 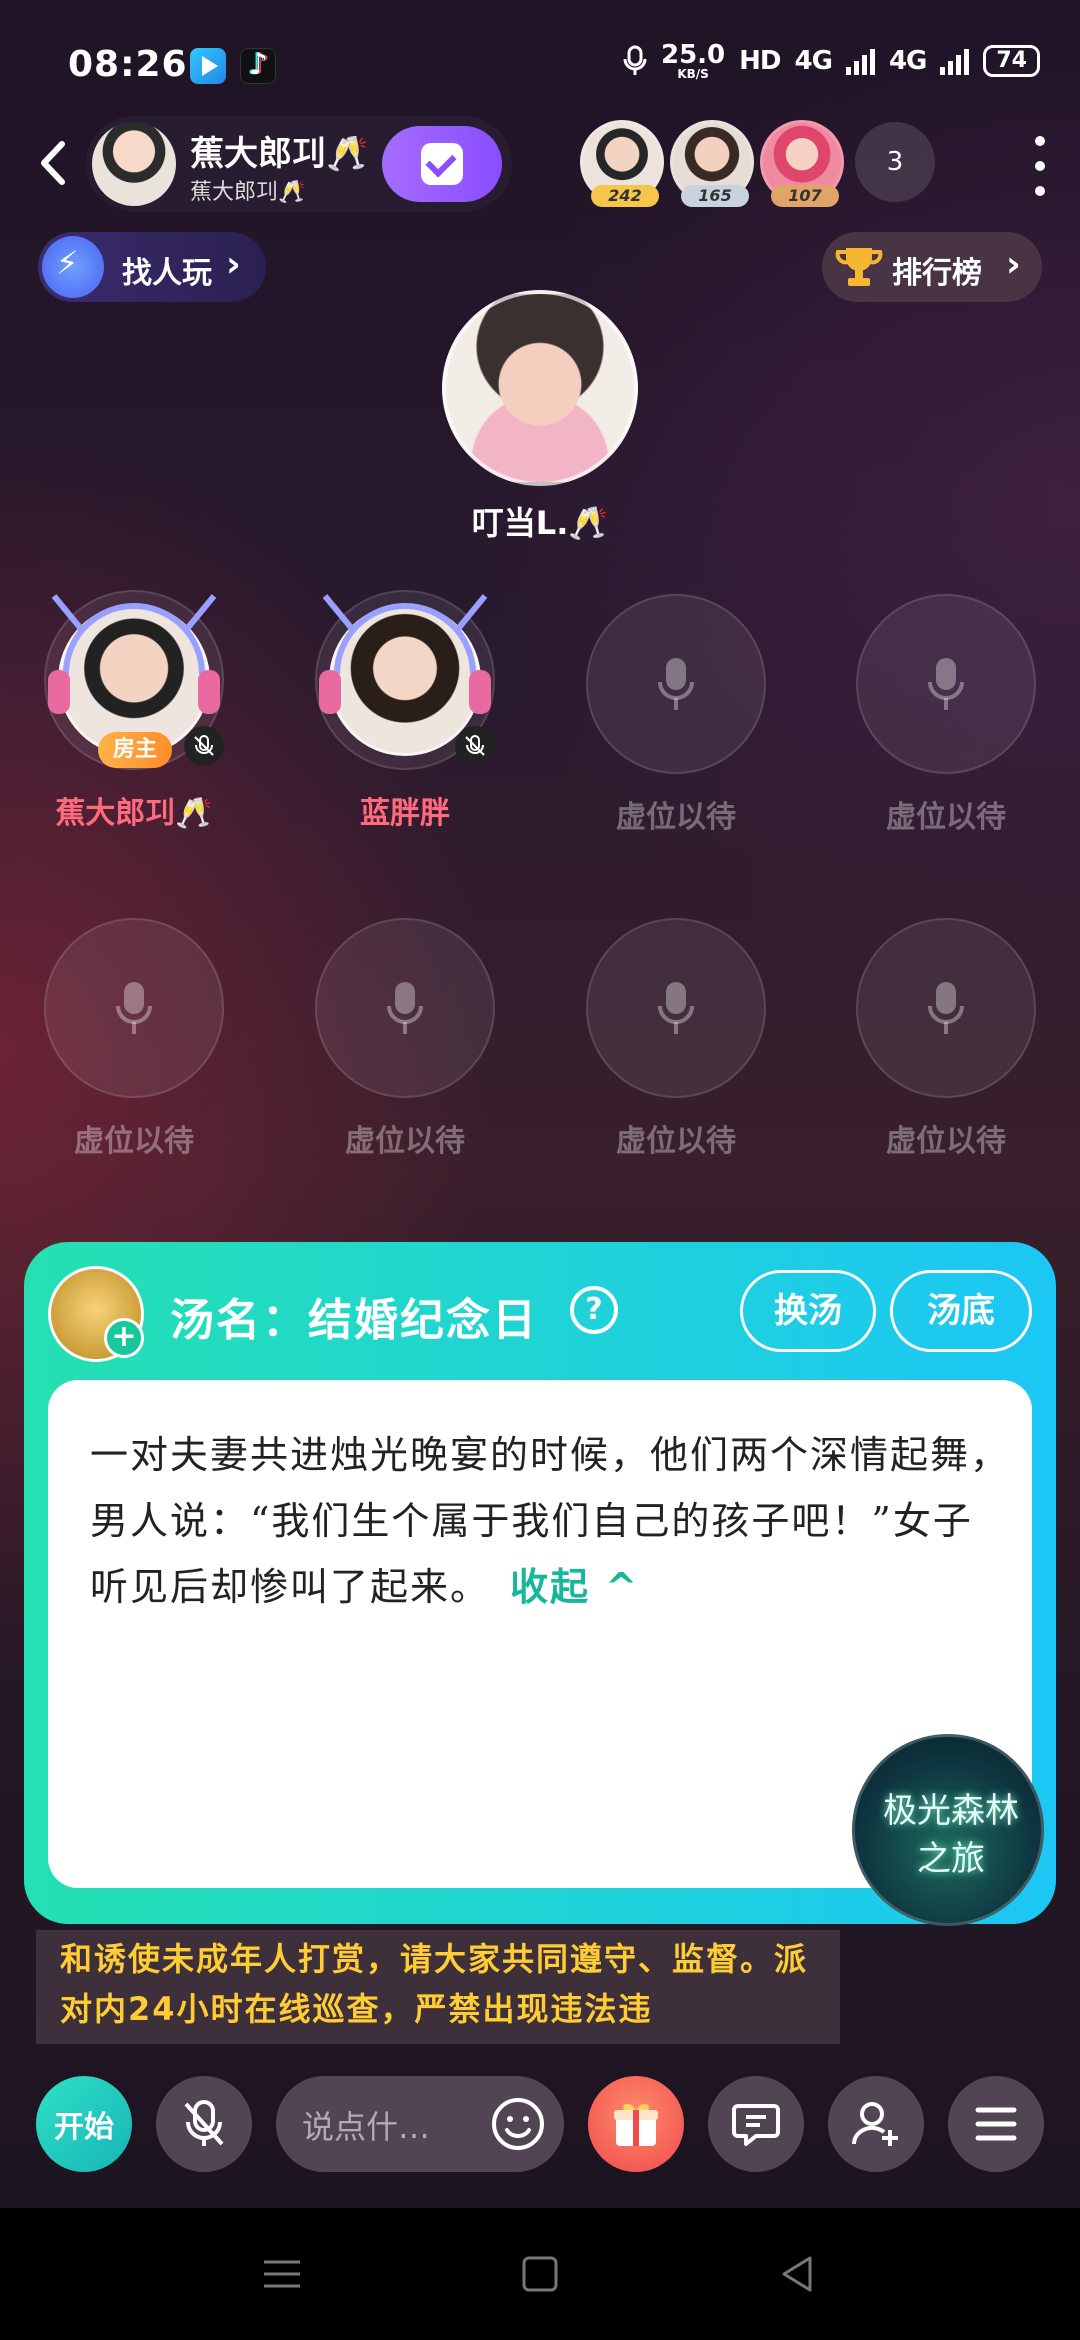 What do you see at coordinates (134, 1038) in the screenshot?
I see `seat-5: 虚位以待` at bounding box center [134, 1038].